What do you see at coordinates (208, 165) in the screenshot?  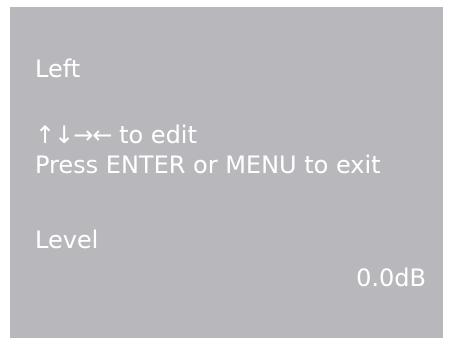 I see `exit-hint-text: Press ENTER or MENU to exit` at bounding box center [208, 165].